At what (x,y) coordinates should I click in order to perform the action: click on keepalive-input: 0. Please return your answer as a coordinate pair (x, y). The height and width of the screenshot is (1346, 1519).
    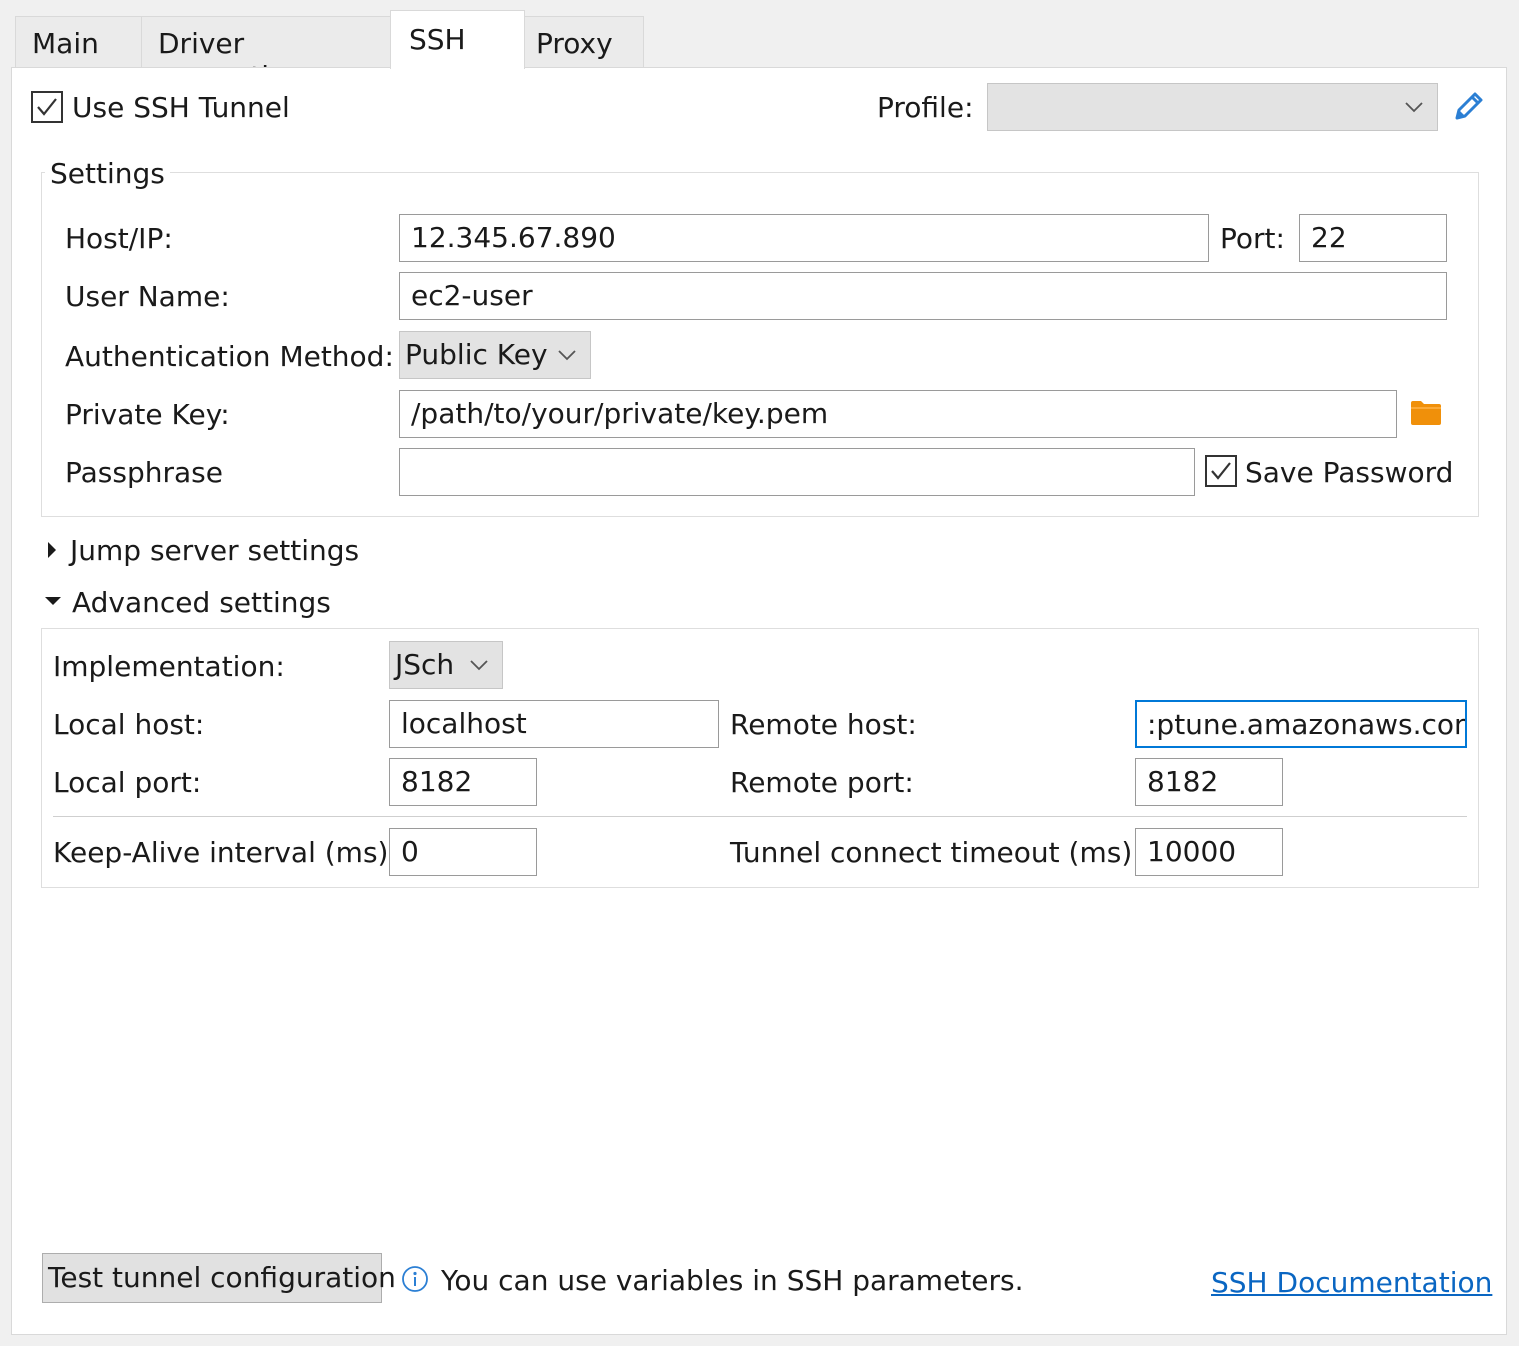
    Looking at the image, I should click on (463, 852).